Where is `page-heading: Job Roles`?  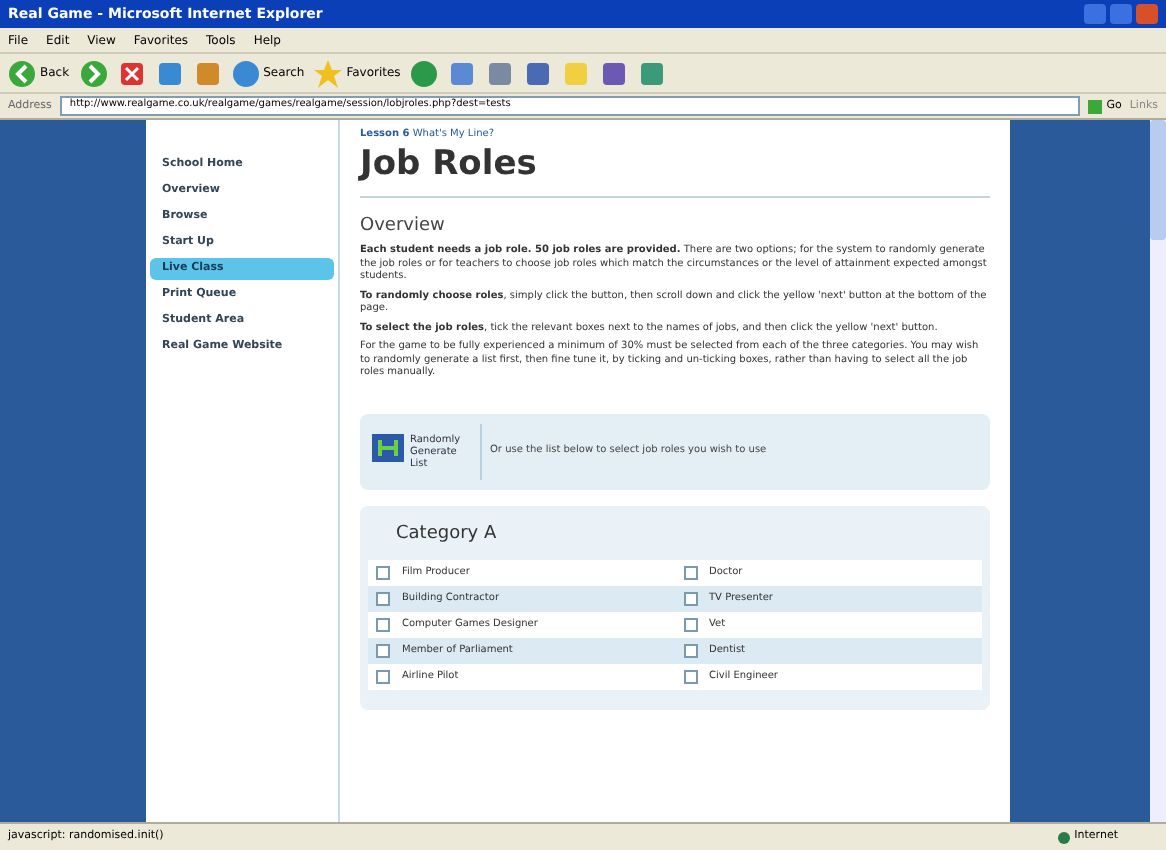
page-heading: Job Roles is located at coordinates (449, 163).